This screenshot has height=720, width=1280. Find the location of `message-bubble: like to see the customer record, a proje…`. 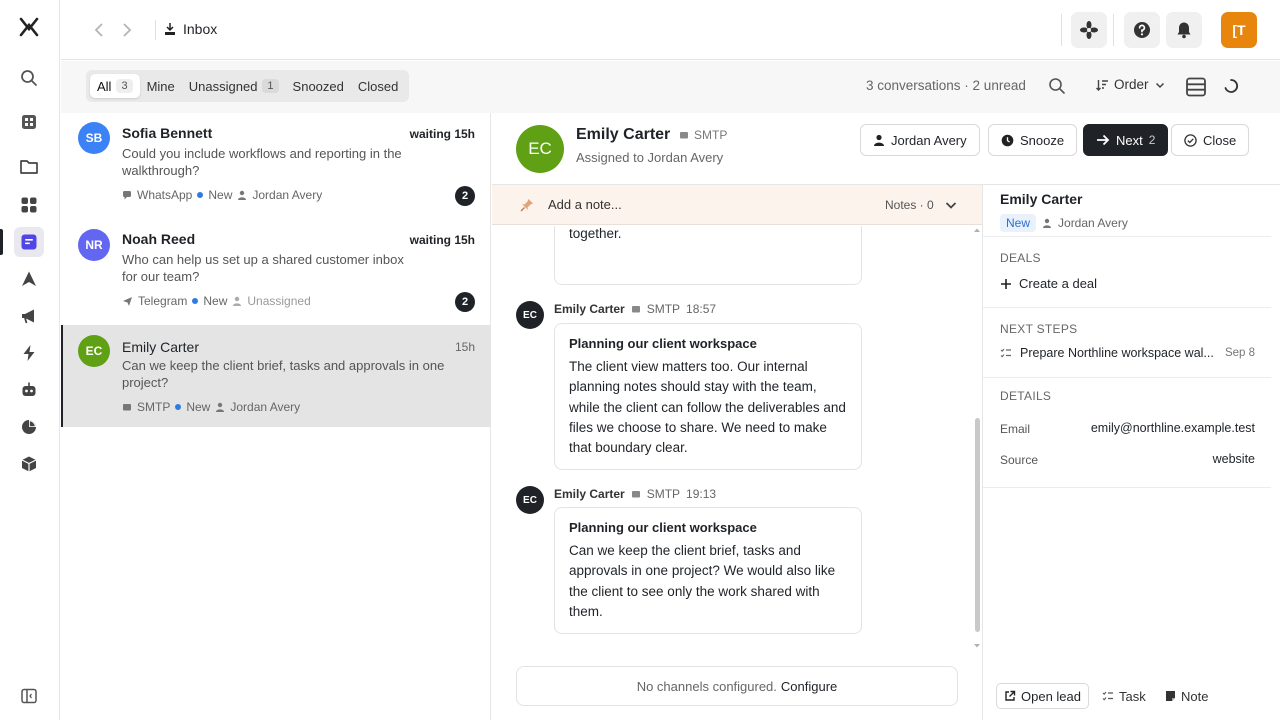

message-bubble: like to see the customer record, a proje… is located at coordinates (708, 255).